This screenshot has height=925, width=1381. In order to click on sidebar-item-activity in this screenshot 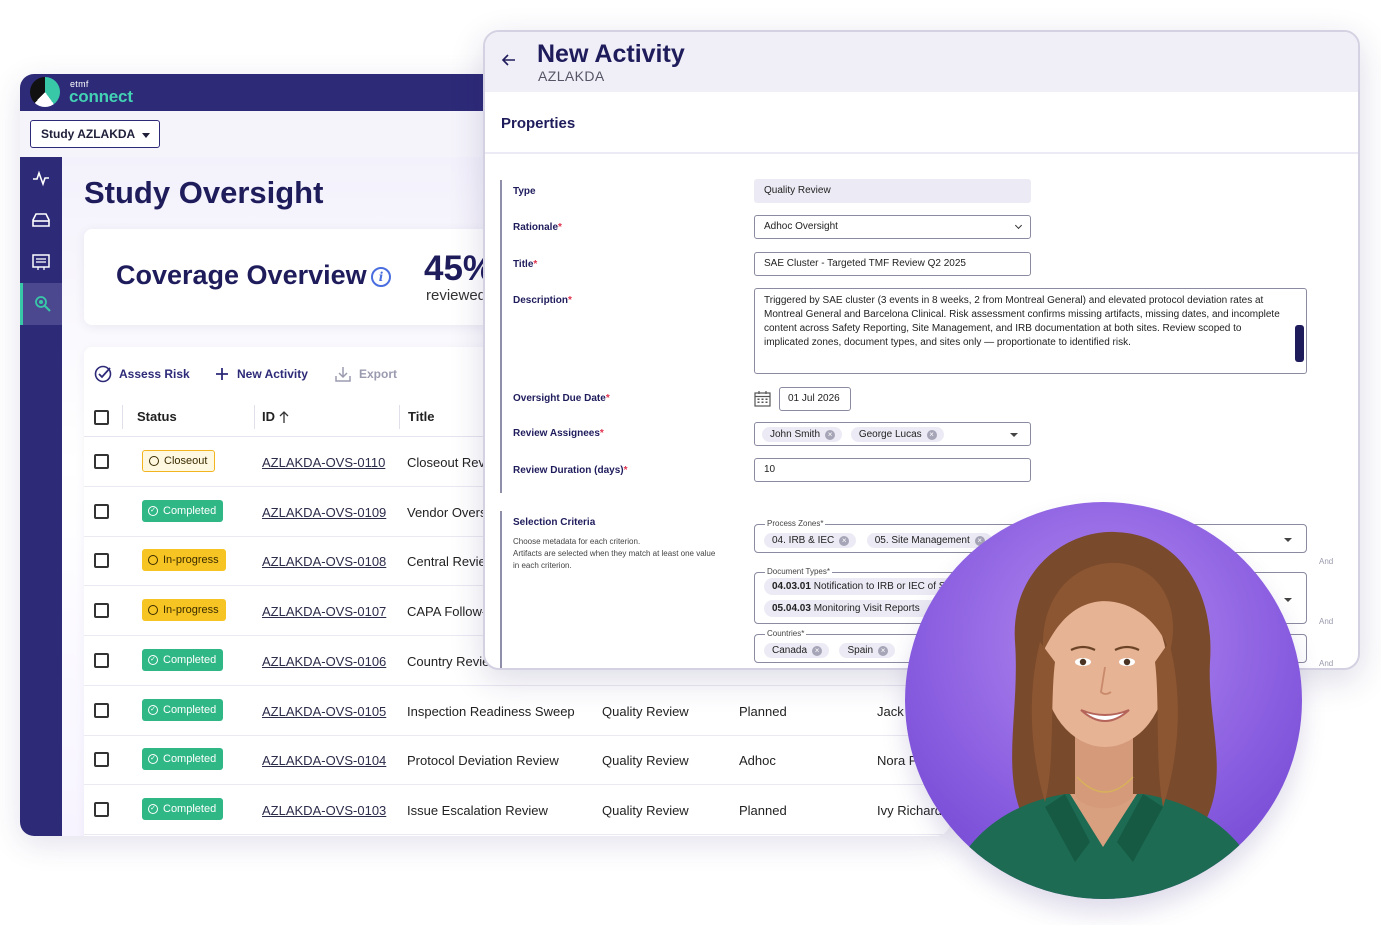, I will do `click(41, 178)`.